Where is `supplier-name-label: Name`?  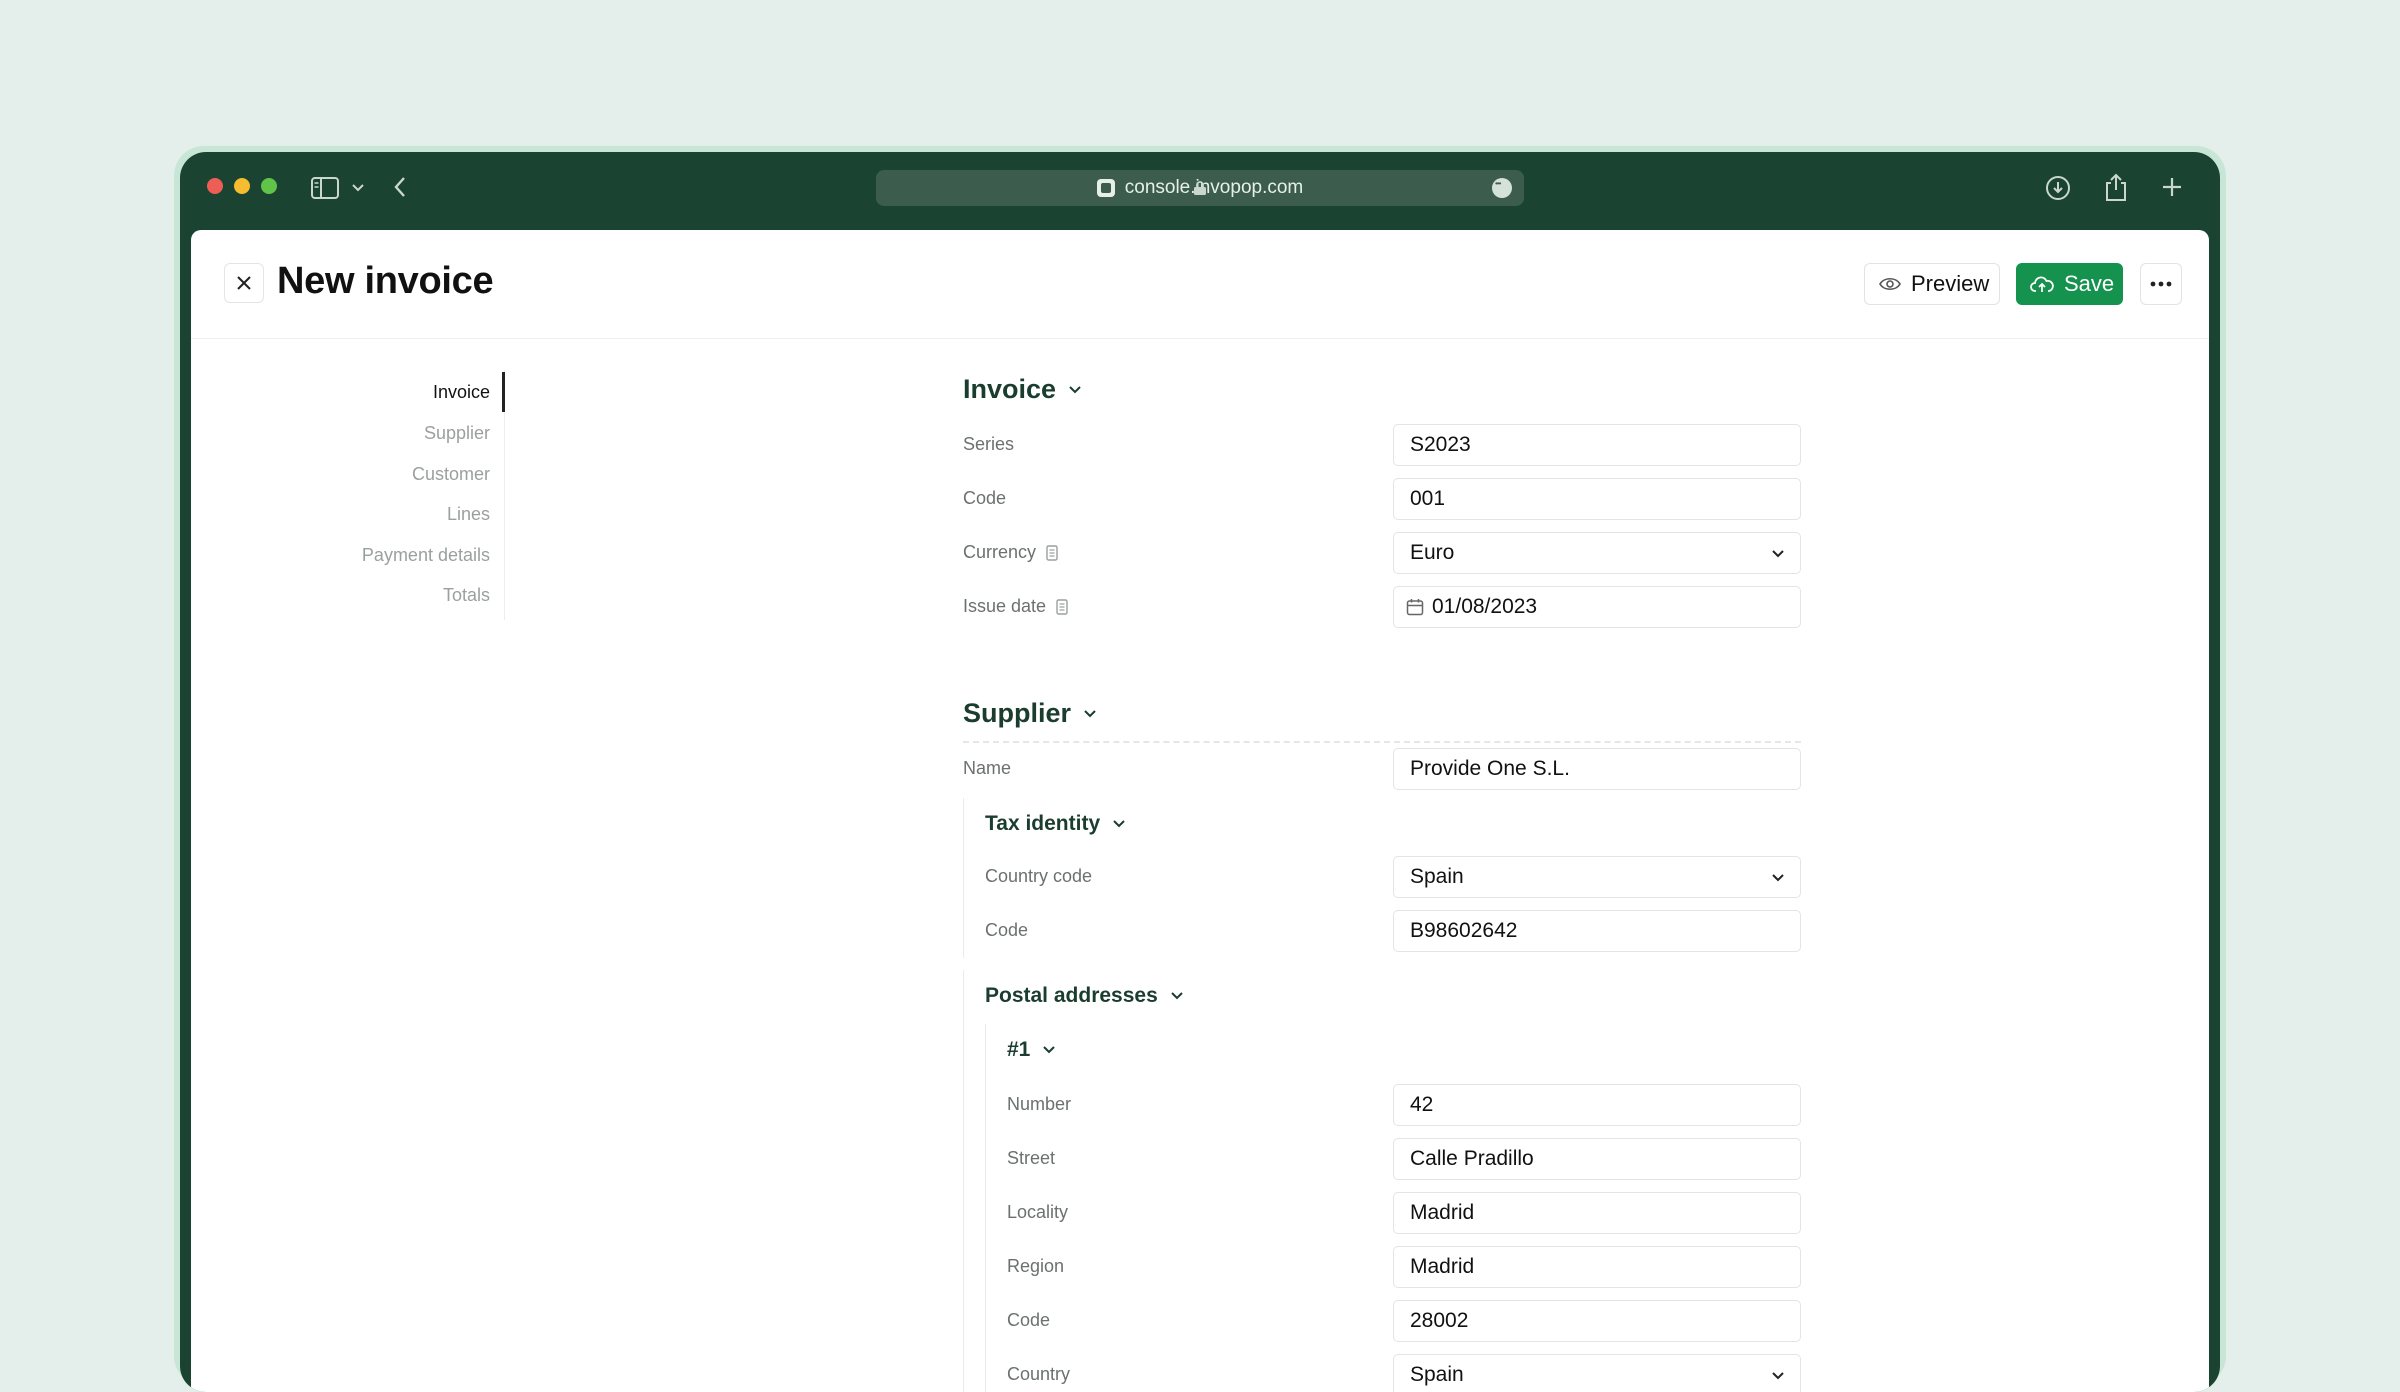
supplier-name-label: Name is located at coordinates (987, 768).